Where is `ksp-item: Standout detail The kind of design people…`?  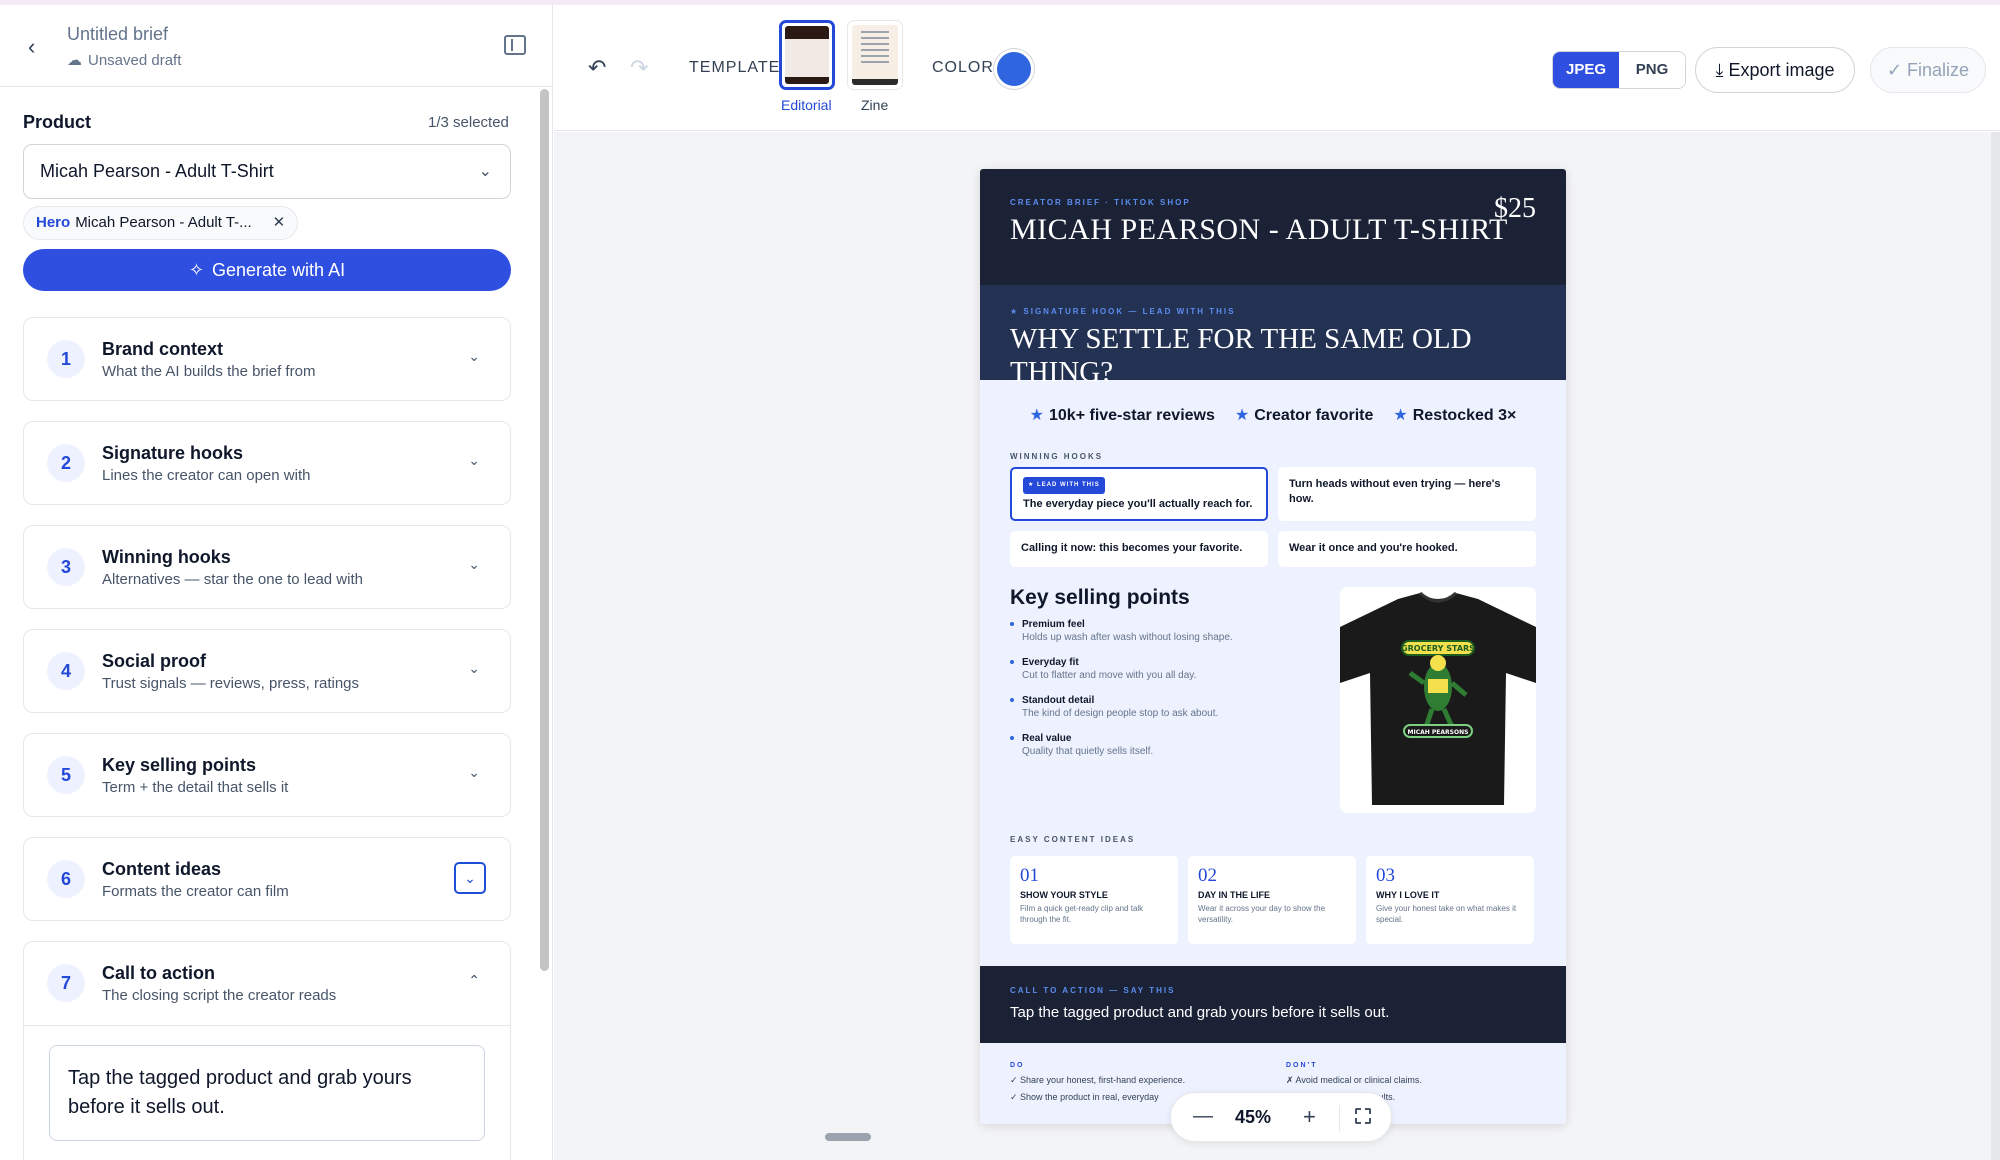 ksp-item: Standout detail The kind of design people… is located at coordinates (1160, 707).